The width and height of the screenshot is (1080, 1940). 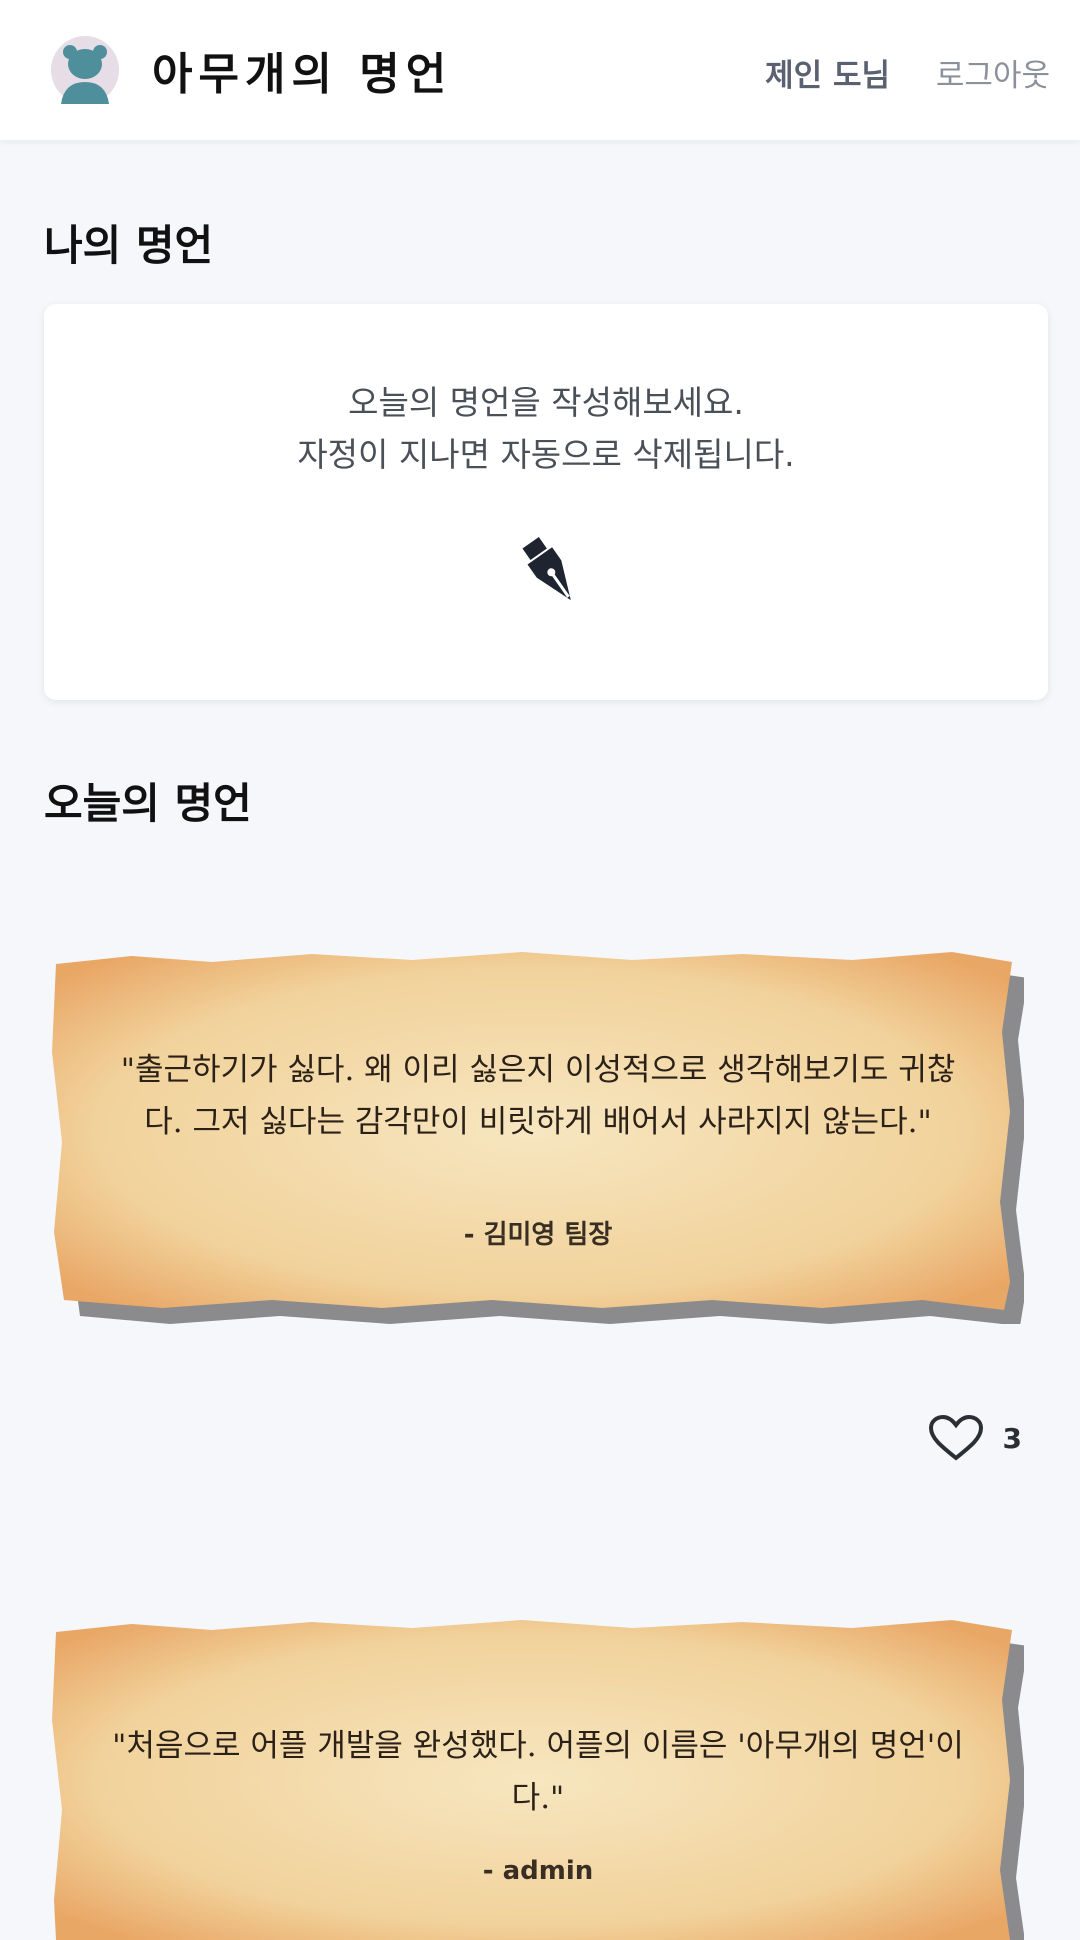 I want to click on write-prompt-line2: 자정이 지나면 자동으로 삭제됩니다., so click(x=546, y=454).